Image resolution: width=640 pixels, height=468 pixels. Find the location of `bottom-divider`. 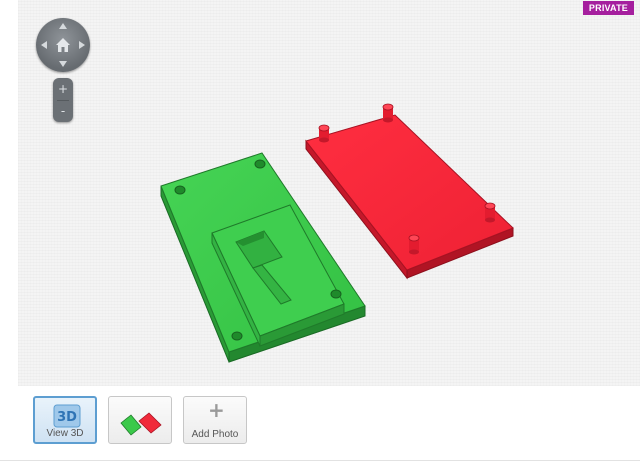

bottom-divider is located at coordinates (320, 460).